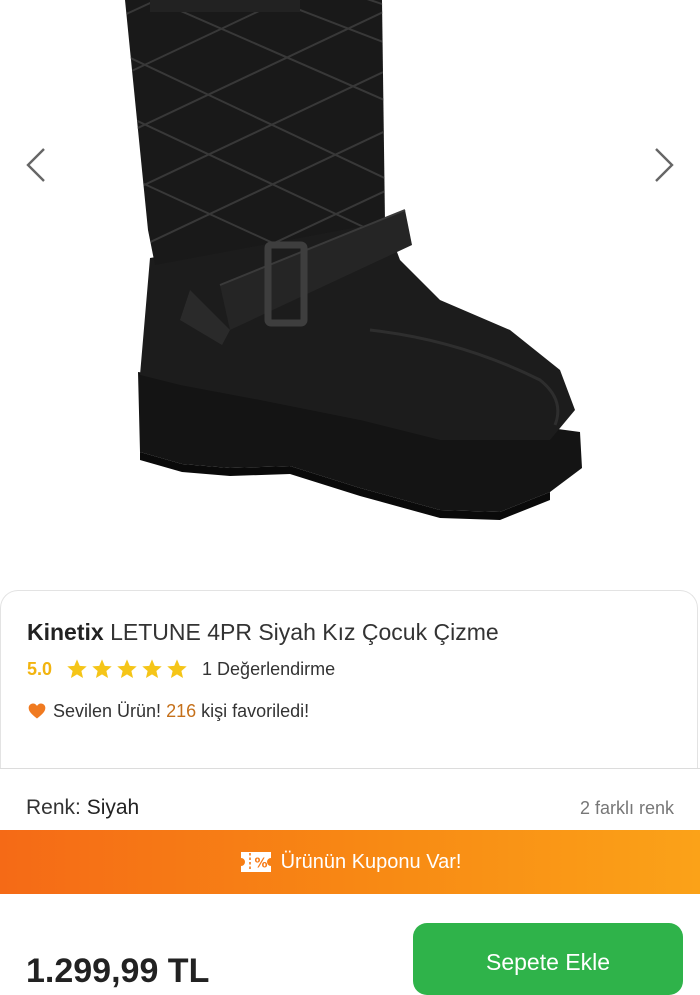 The height and width of the screenshot is (995, 700). I want to click on chevron-right-icon, so click(664, 165).